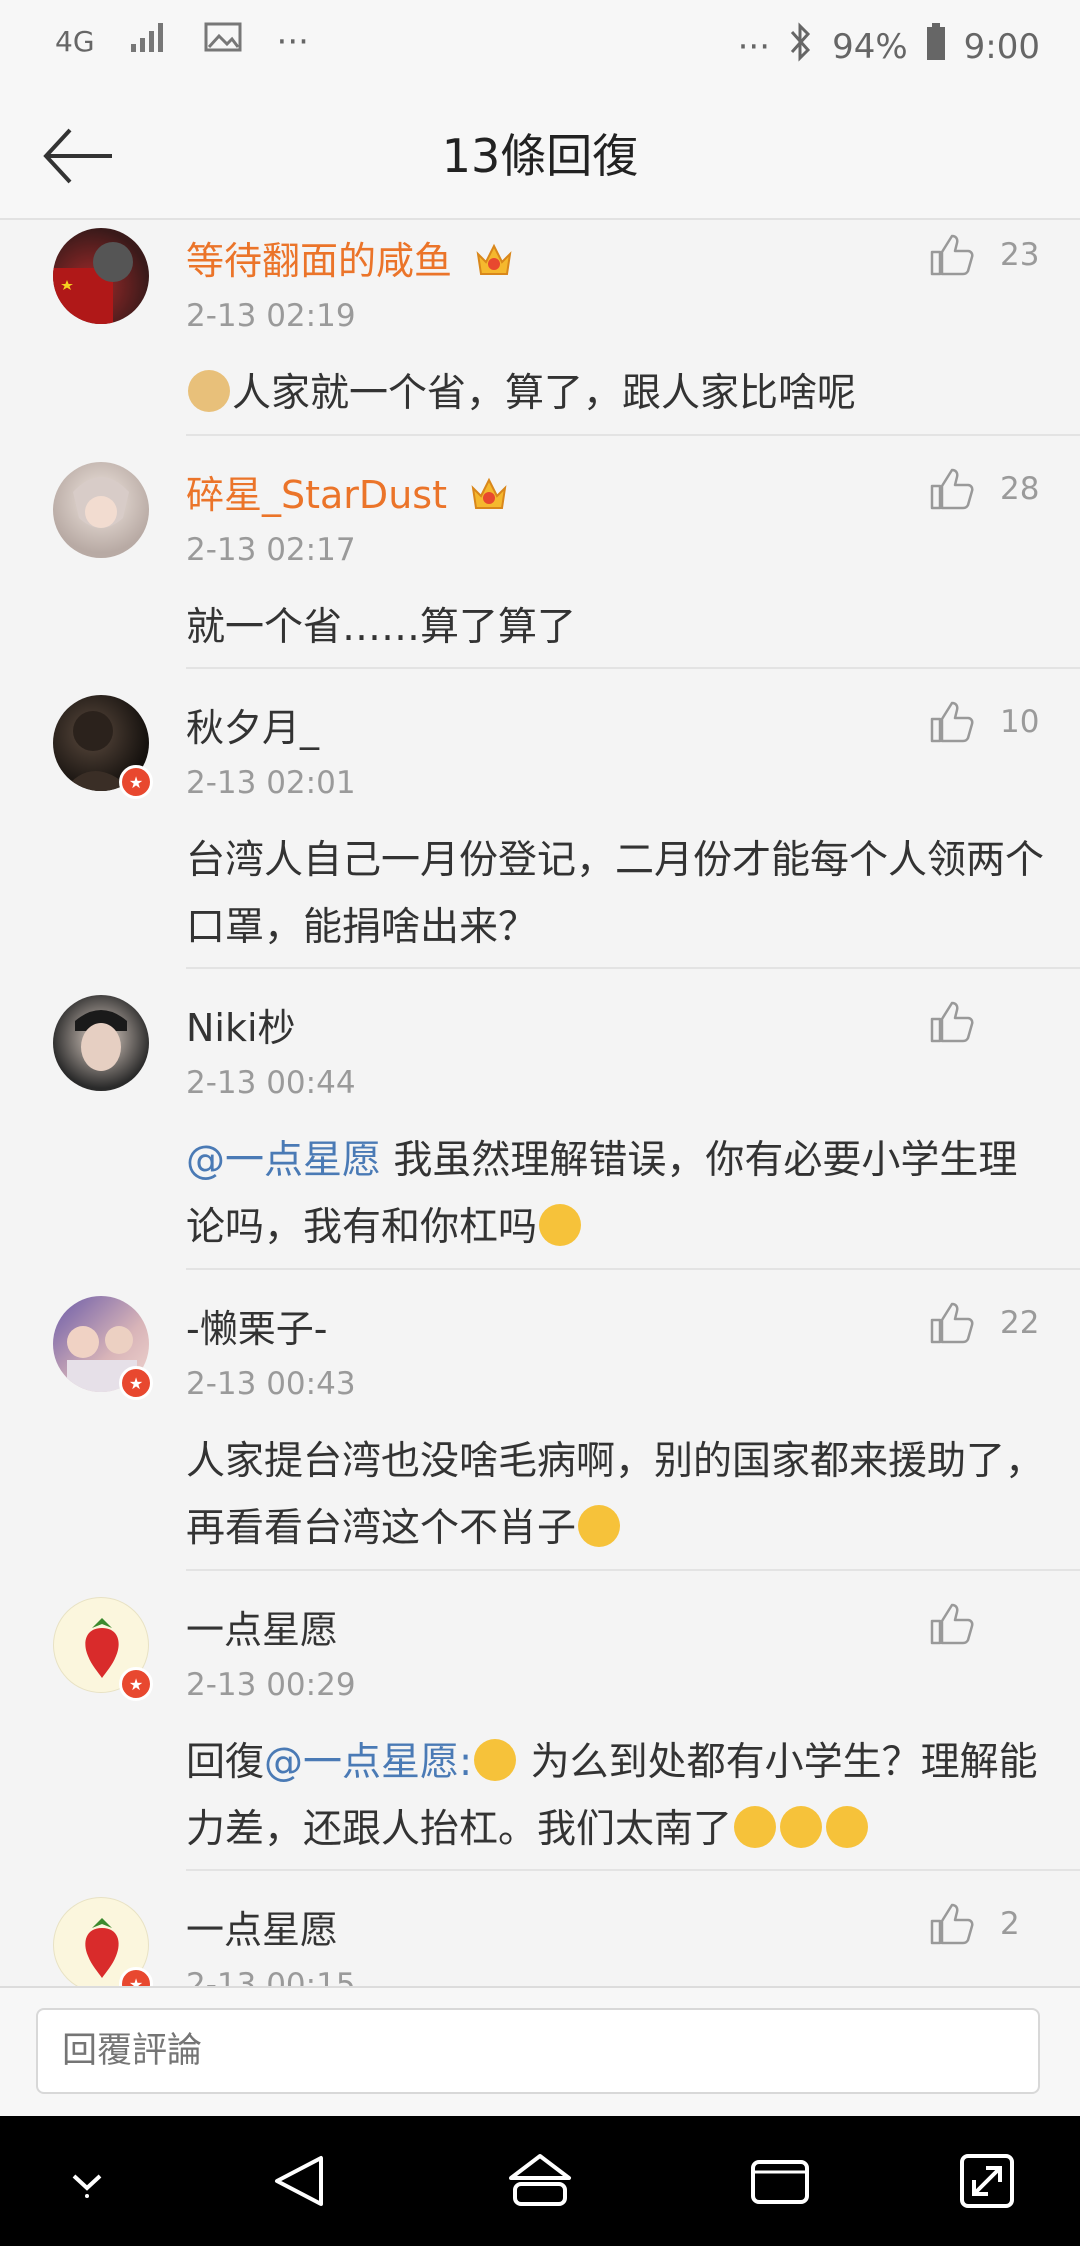  I want to click on bluetooth-icon, so click(801, 46).